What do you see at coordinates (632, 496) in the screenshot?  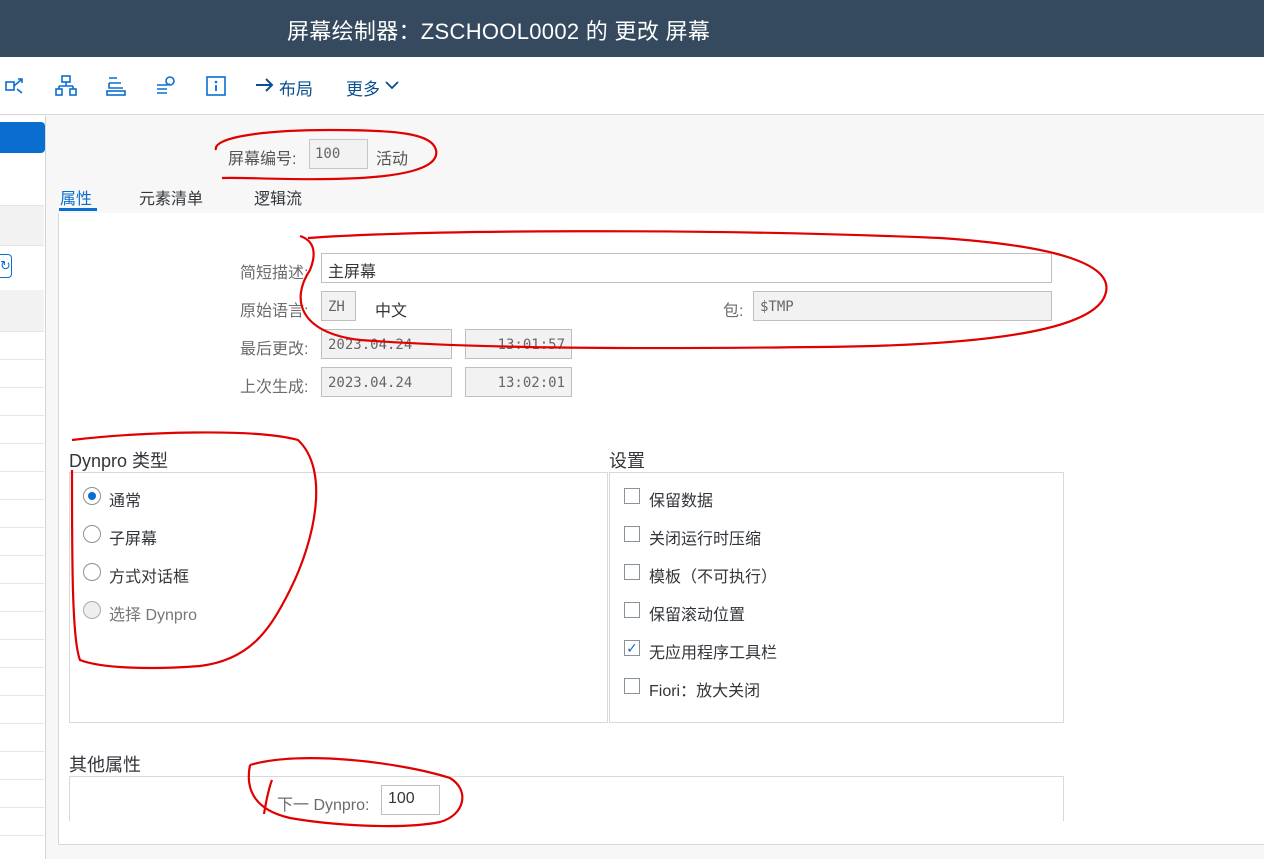 I see `checkbox-hold-data` at bounding box center [632, 496].